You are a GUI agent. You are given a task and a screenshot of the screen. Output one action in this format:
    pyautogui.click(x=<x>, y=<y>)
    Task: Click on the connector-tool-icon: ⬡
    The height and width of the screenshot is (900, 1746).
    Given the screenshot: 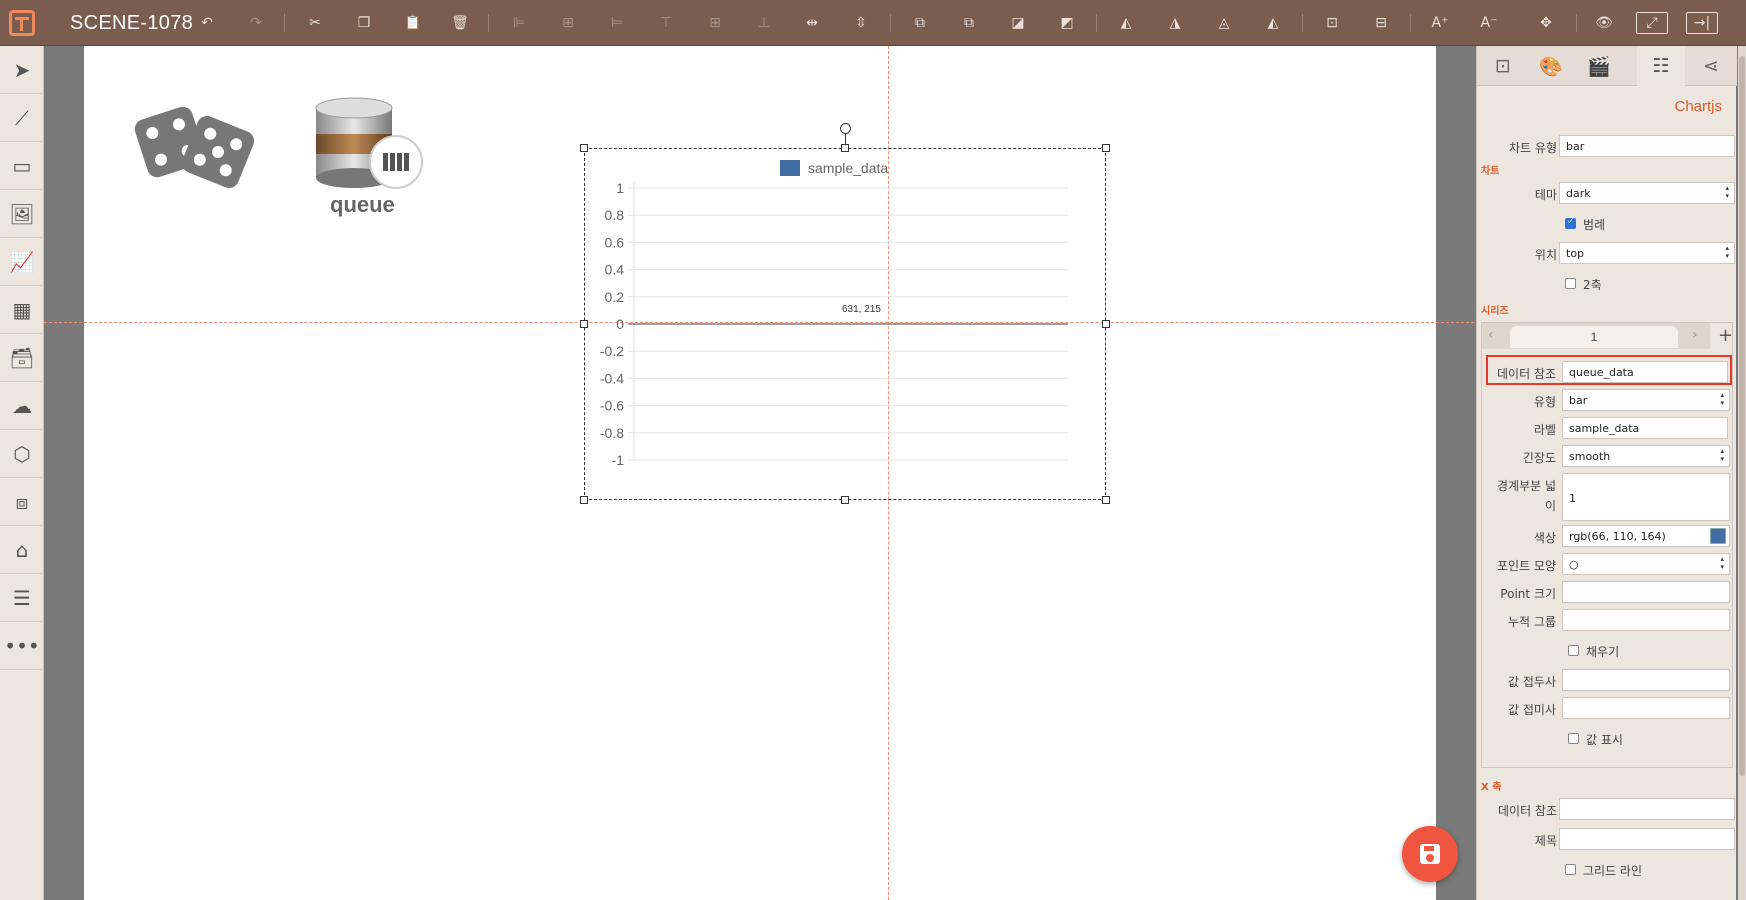 What is the action you would take?
    pyautogui.click(x=22, y=454)
    